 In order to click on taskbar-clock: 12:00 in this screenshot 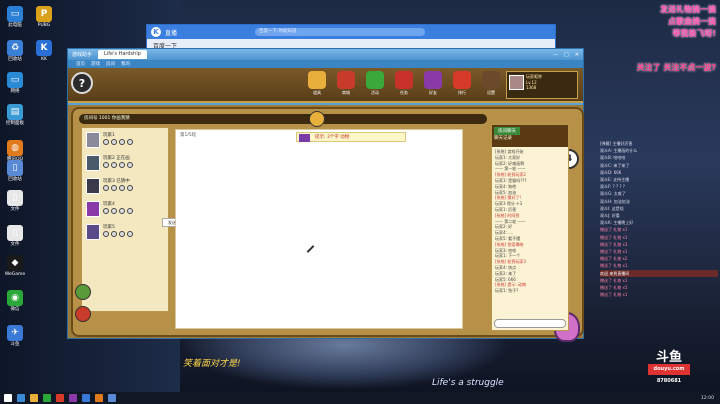, I will do `click(707, 398)`.